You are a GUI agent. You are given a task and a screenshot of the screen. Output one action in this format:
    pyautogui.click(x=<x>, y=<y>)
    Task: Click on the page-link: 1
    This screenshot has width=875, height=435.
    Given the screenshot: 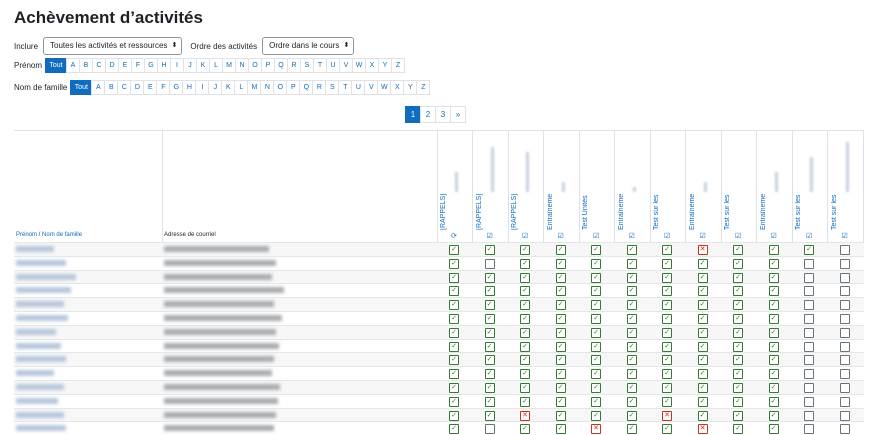 What is the action you would take?
    pyautogui.click(x=413, y=114)
    